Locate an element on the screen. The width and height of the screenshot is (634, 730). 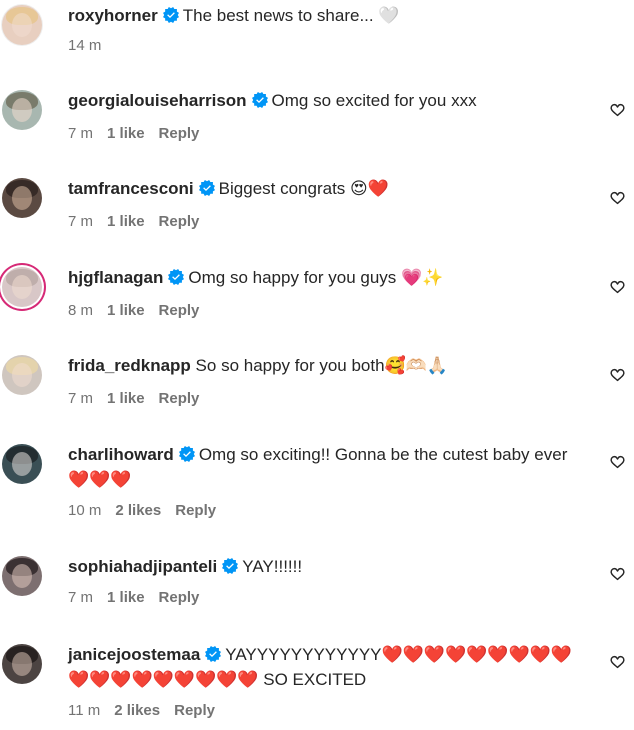
username: hjgflanagan is located at coordinates (115, 277).